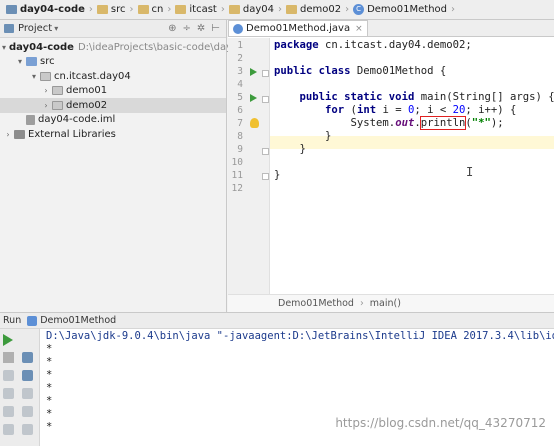 The height and width of the screenshot is (446, 554). What do you see at coordinates (237, 188) in the screenshot?
I see `line-number: 12` at bounding box center [237, 188].